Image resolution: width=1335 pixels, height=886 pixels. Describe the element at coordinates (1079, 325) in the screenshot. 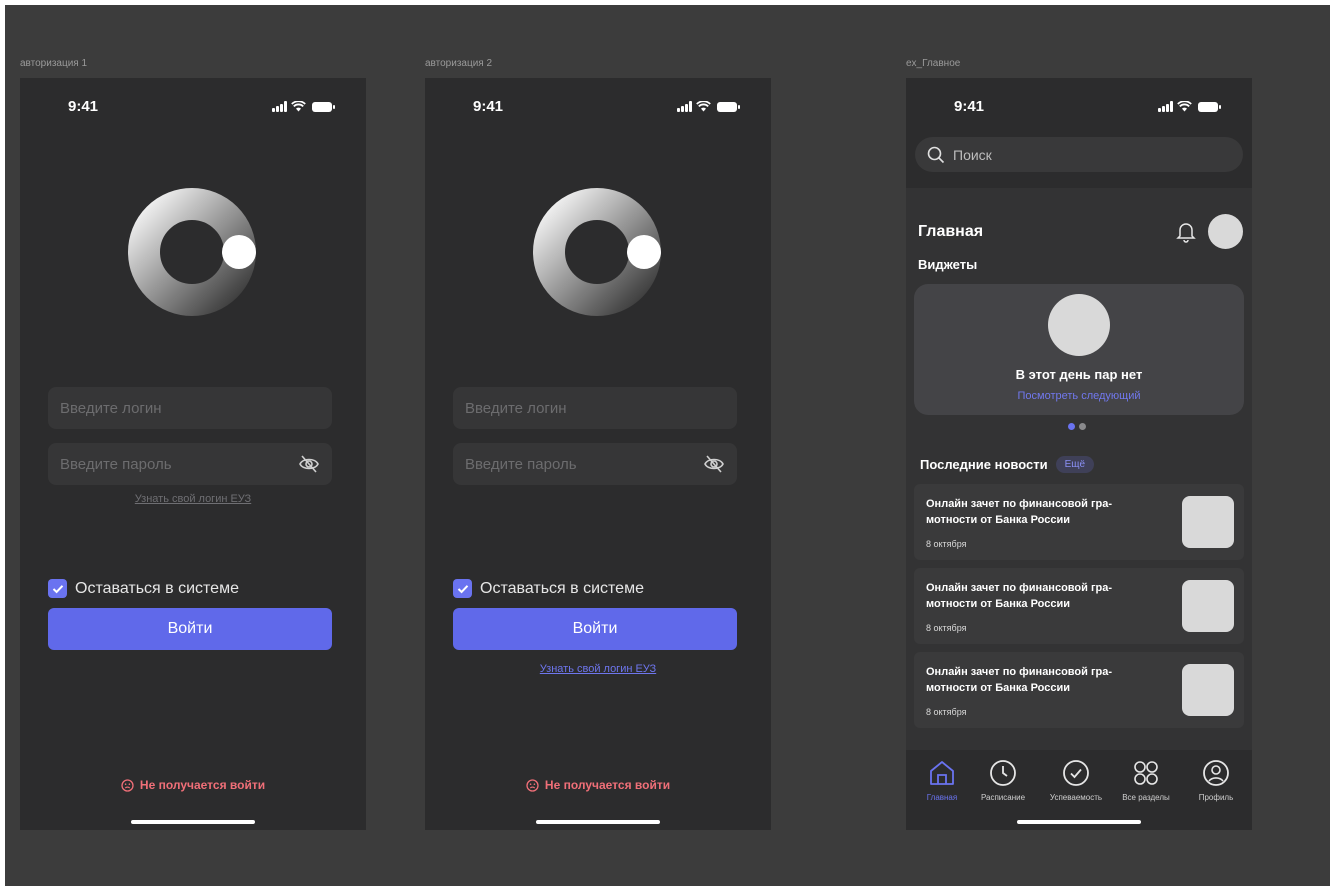

I see `widget-image` at that location.